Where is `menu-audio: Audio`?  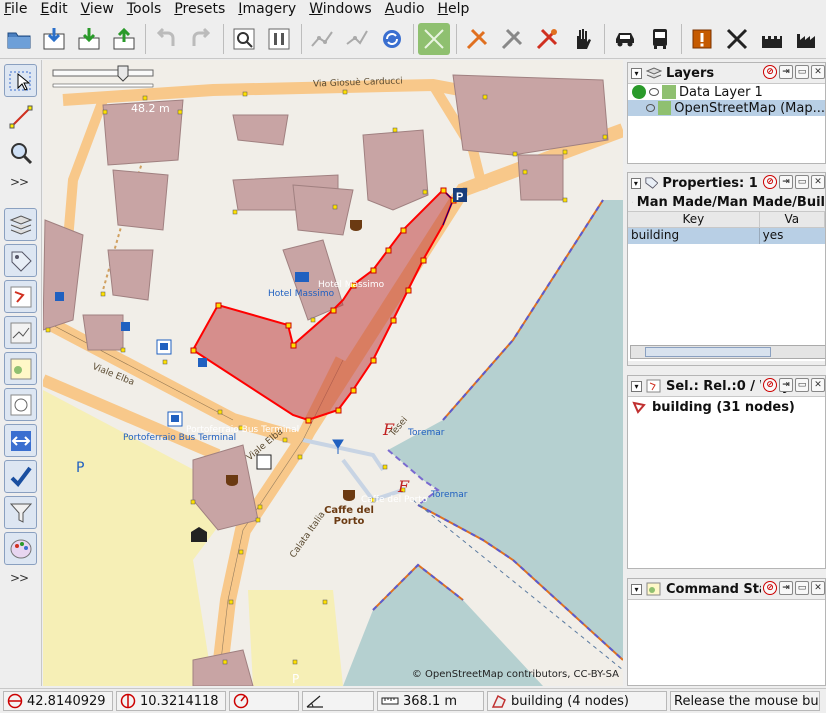 menu-audio: Audio is located at coordinates (405, 9).